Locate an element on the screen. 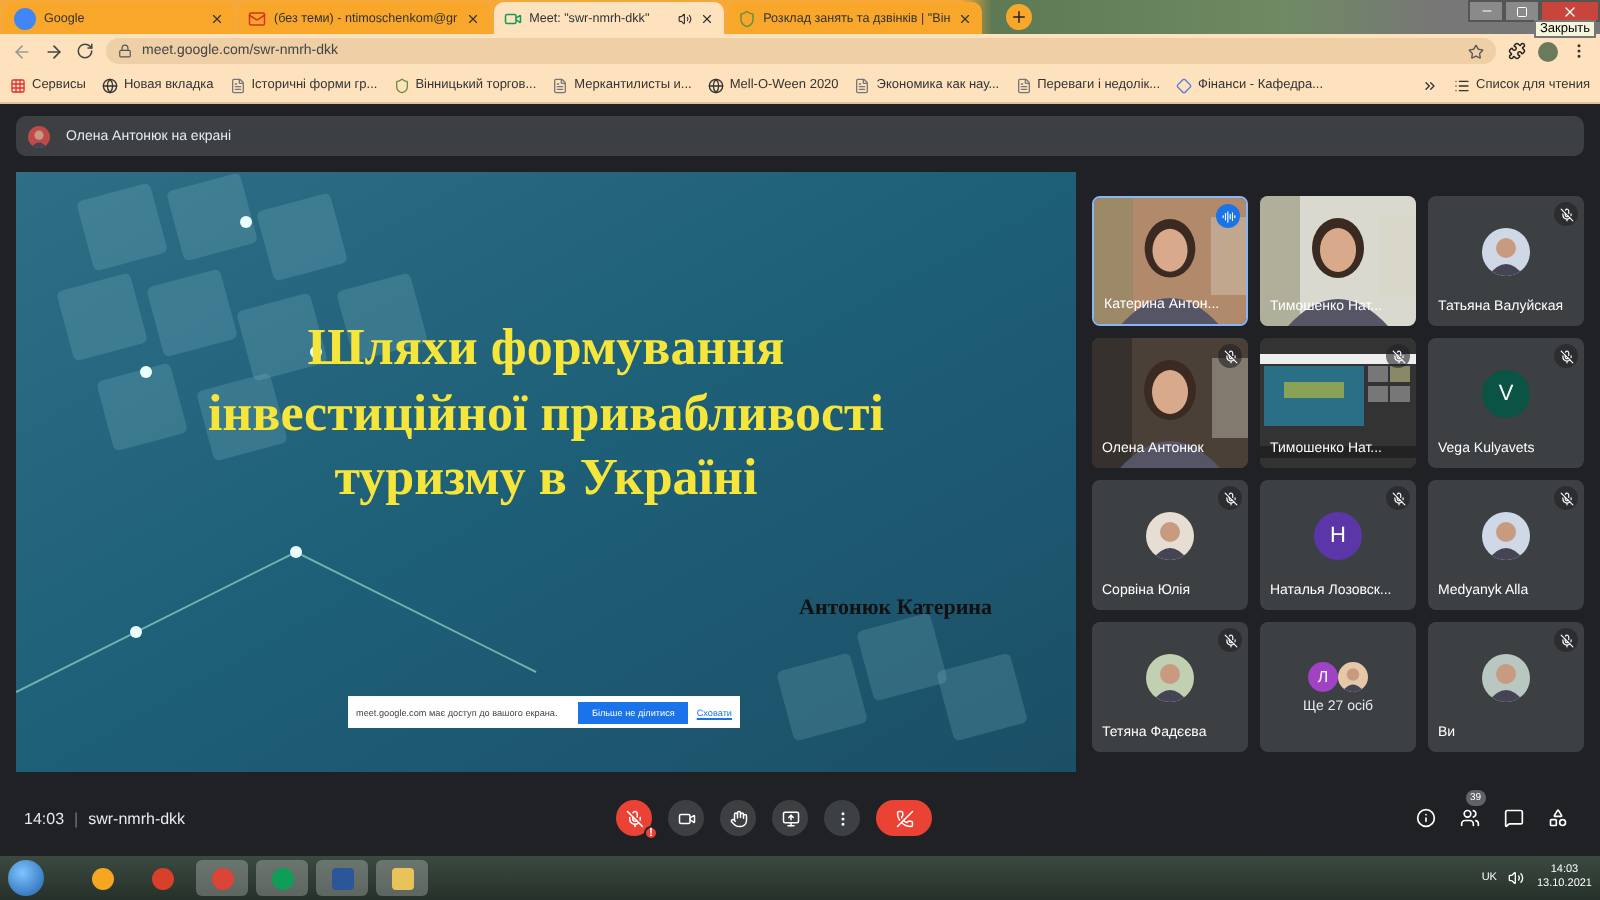 This screenshot has width=1600, height=900. camera-button is located at coordinates (686, 818).